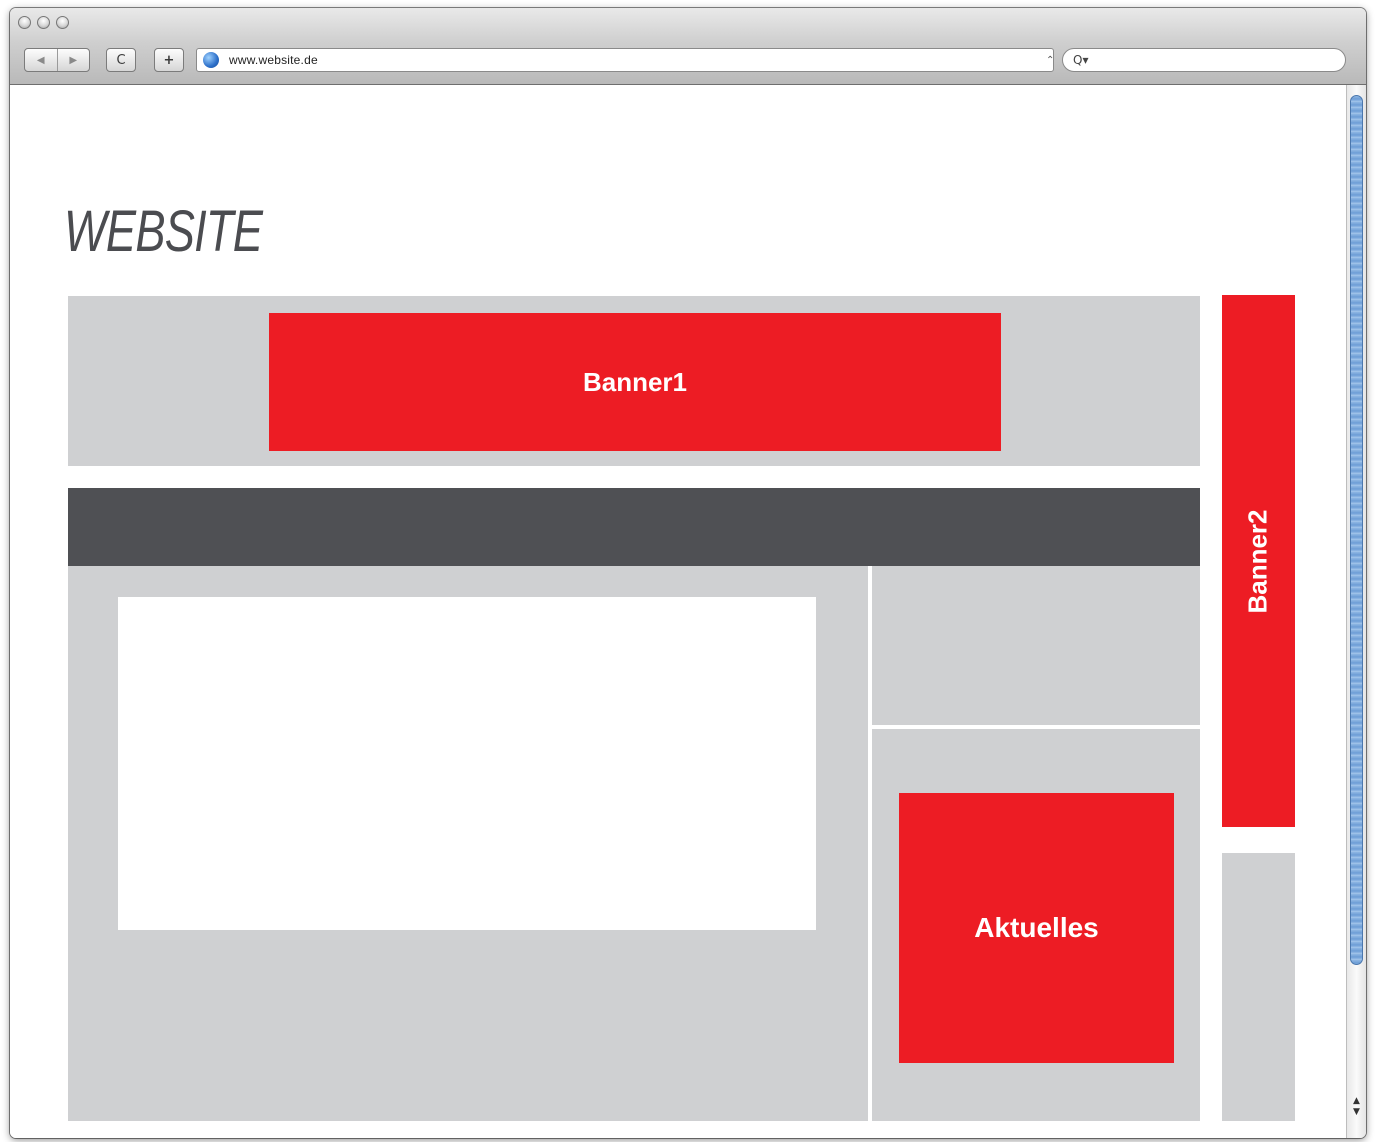 This screenshot has width=1379, height=1142. What do you see at coordinates (467, 763) in the screenshot?
I see `content-image-placeholder` at bounding box center [467, 763].